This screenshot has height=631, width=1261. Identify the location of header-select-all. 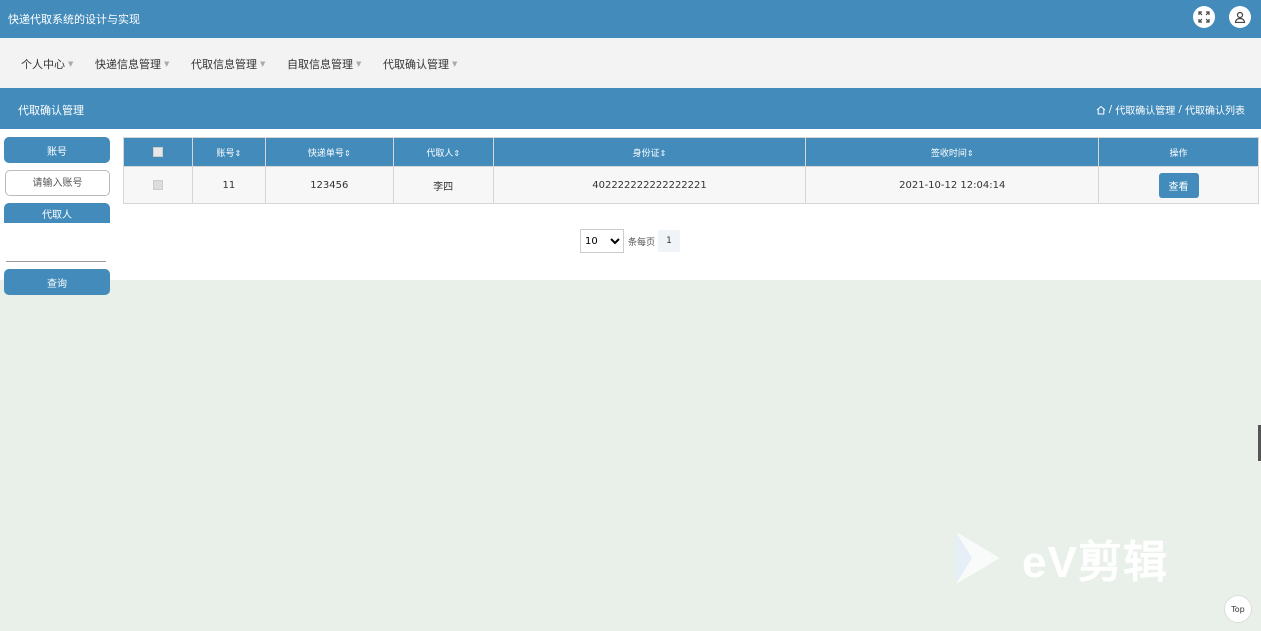
(158, 152).